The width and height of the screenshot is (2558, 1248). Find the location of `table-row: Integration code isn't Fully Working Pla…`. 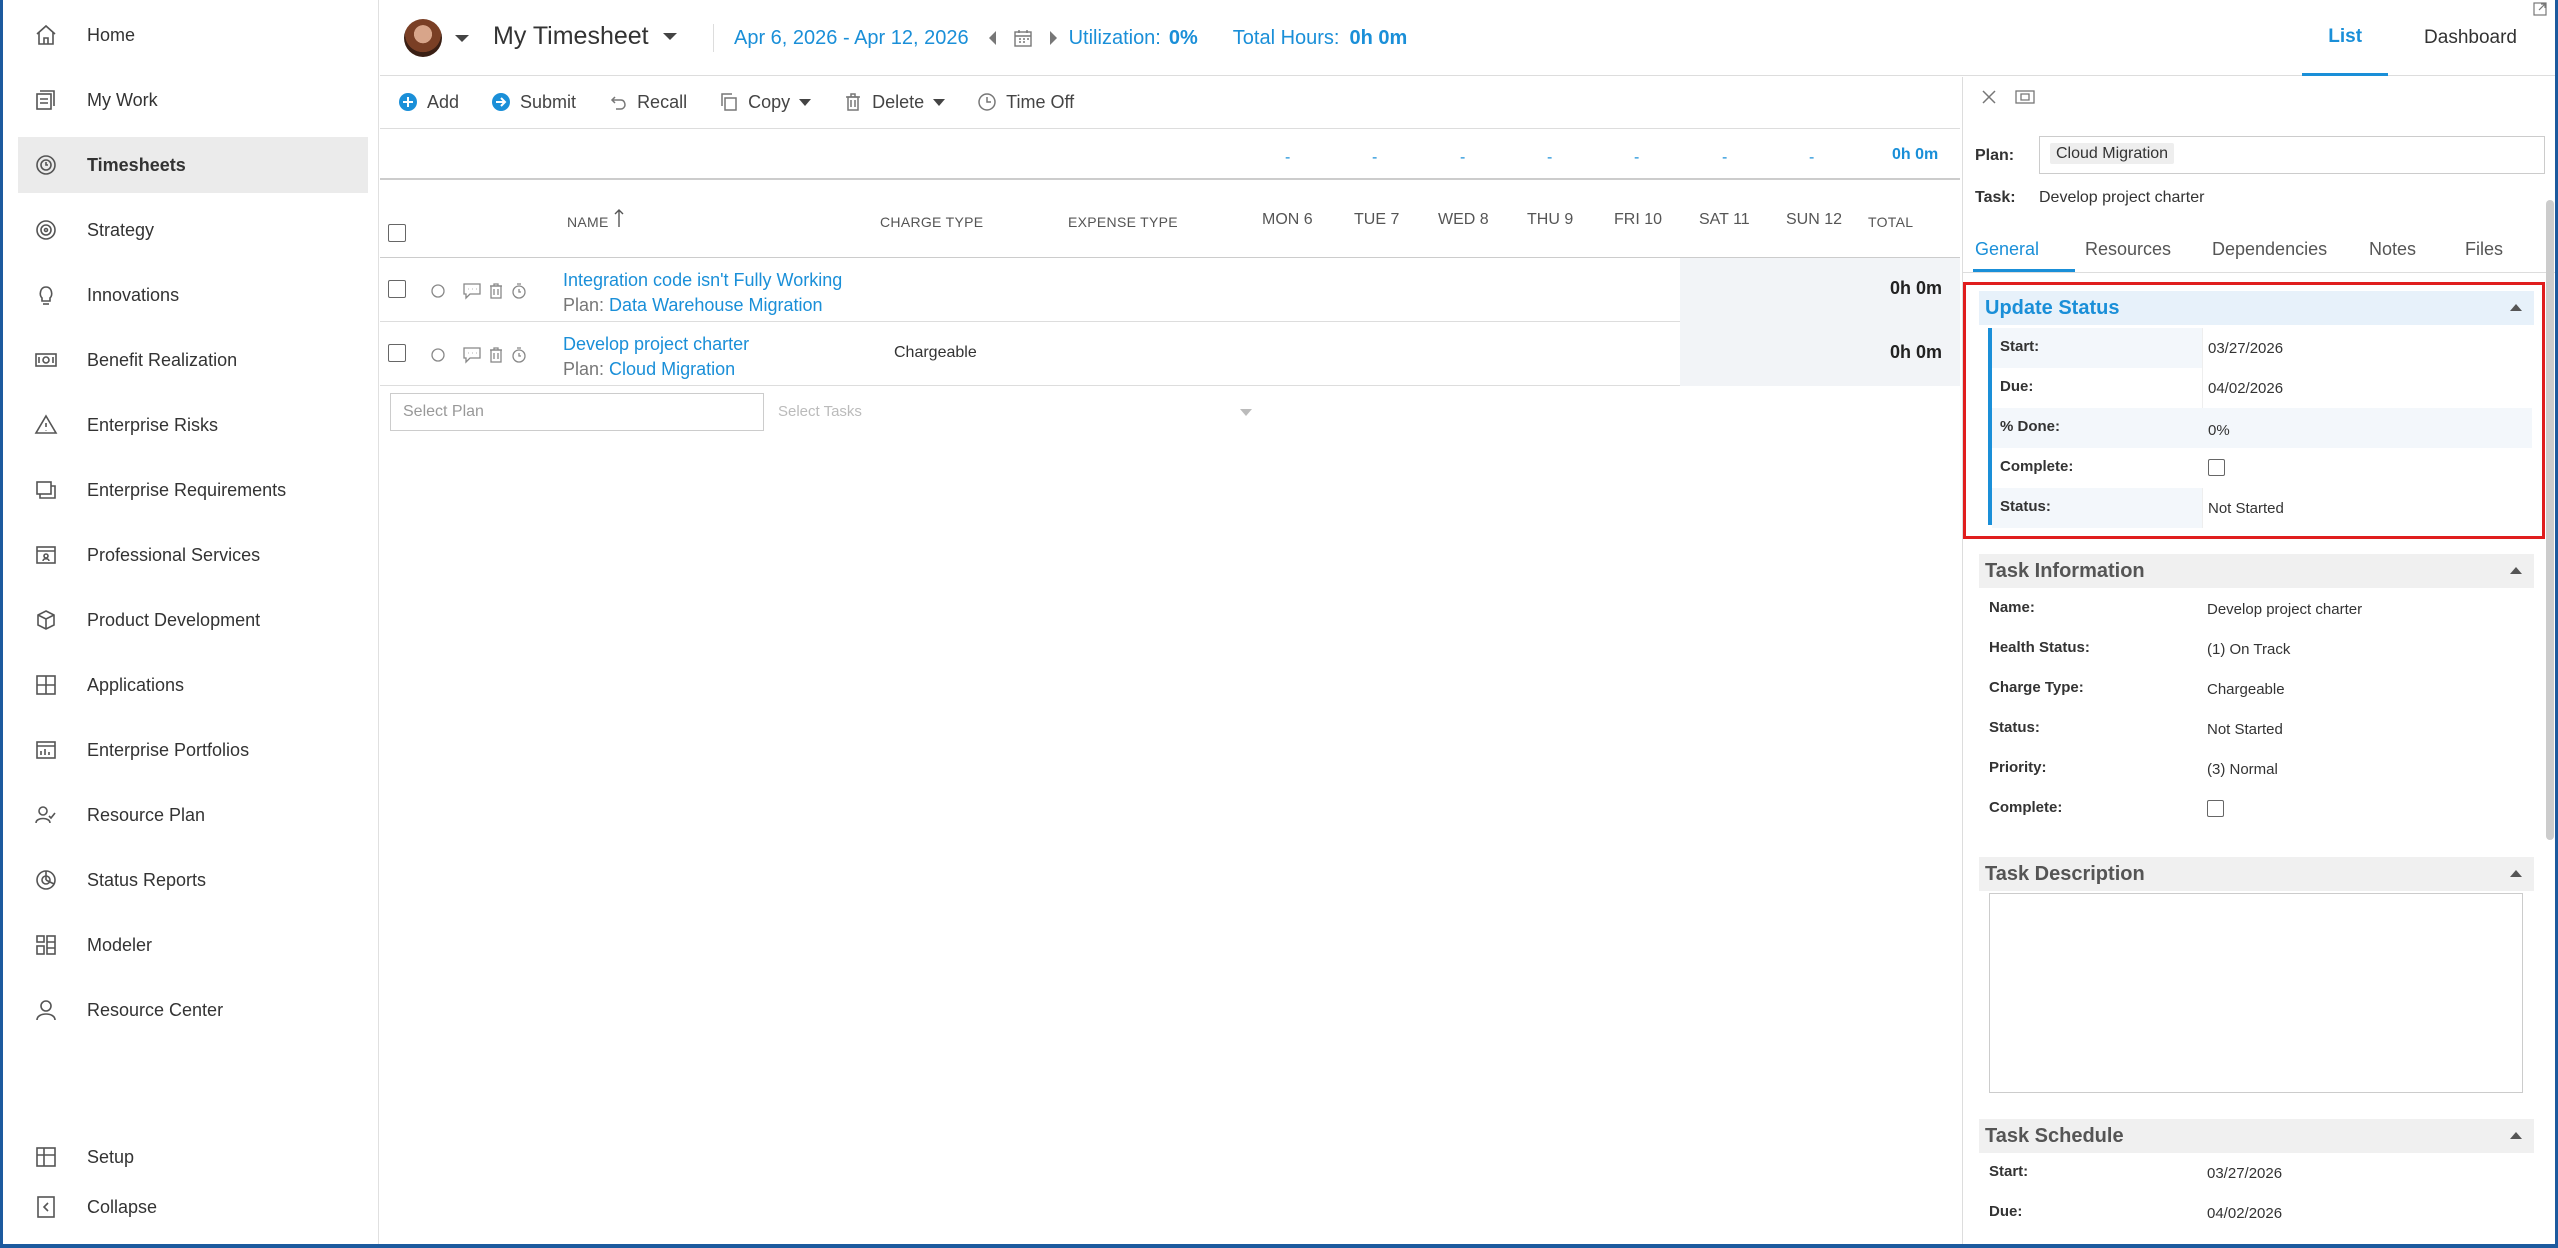

table-row: Integration code isn't Fully Working Pla… is located at coordinates (1170, 290).